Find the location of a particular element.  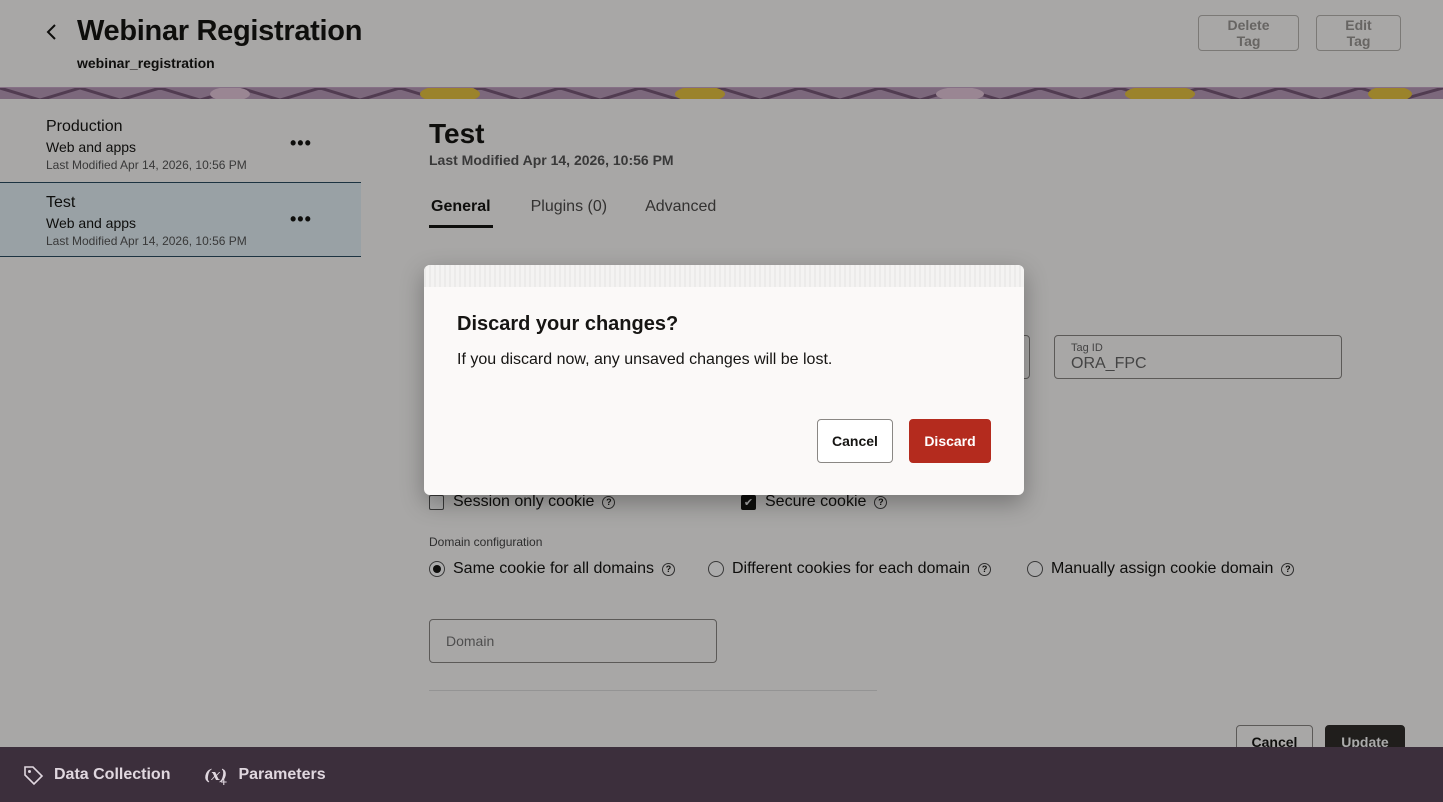

nav-data-collection: Data Collection is located at coordinates (96, 775).